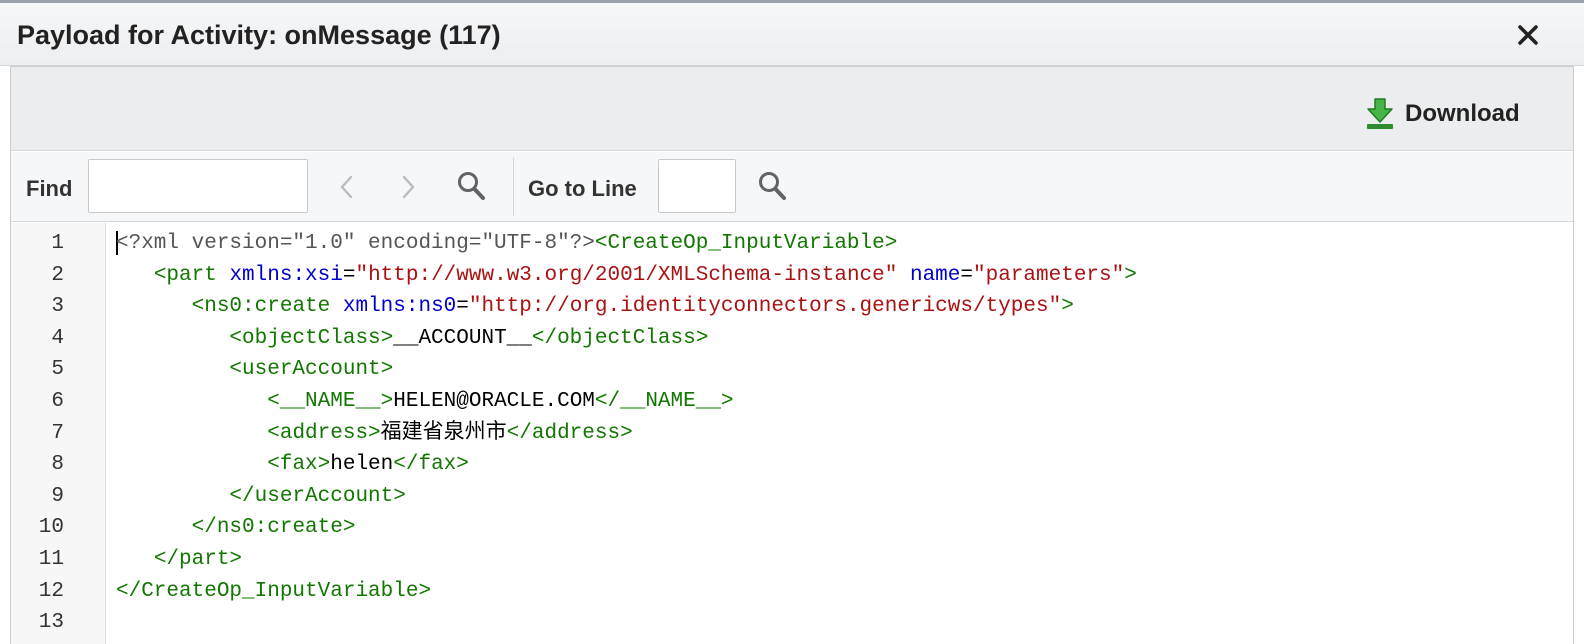  I want to click on dialog-title: Payload for Activity: onMessage (117), so click(259, 35).